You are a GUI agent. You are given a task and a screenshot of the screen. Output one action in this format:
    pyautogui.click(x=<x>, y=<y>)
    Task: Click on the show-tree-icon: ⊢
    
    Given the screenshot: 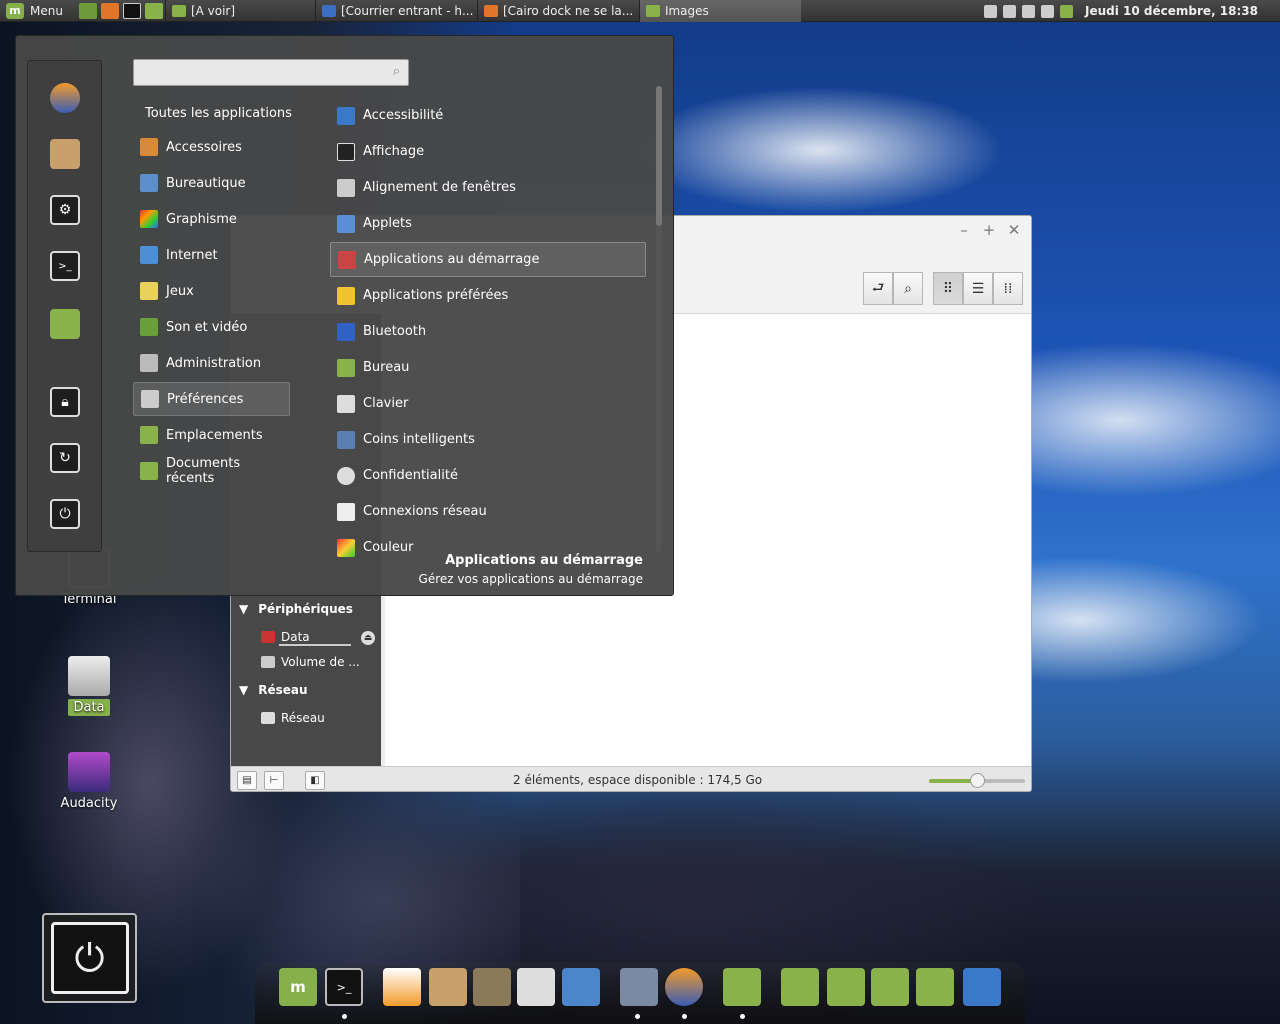 What is the action you would take?
    pyautogui.click(x=274, y=780)
    